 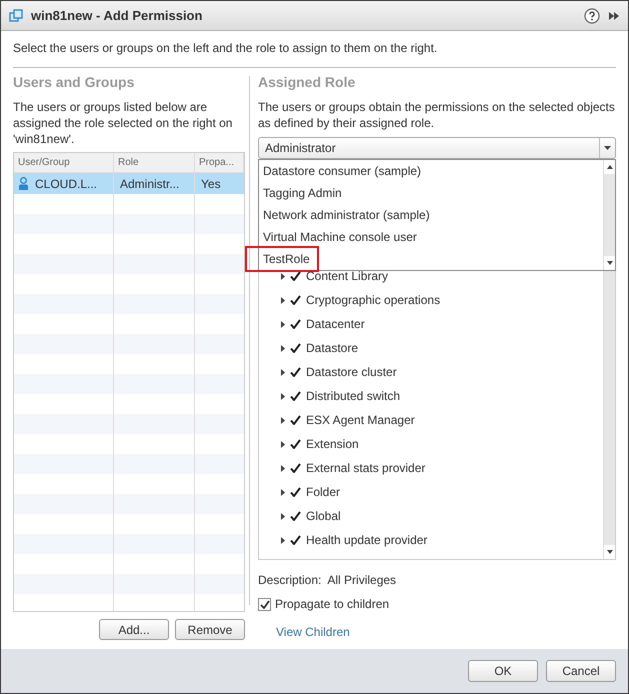 What do you see at coordinates (581, 671) in the screenshot?
I see `dialog-button: Cancel` at bounding box center [581, 671].